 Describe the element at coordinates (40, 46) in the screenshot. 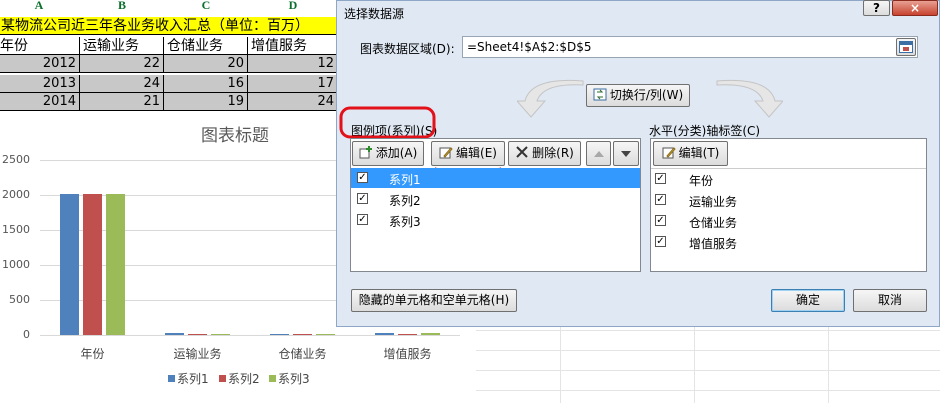

I see `header-cell-year: 年份` at that location.